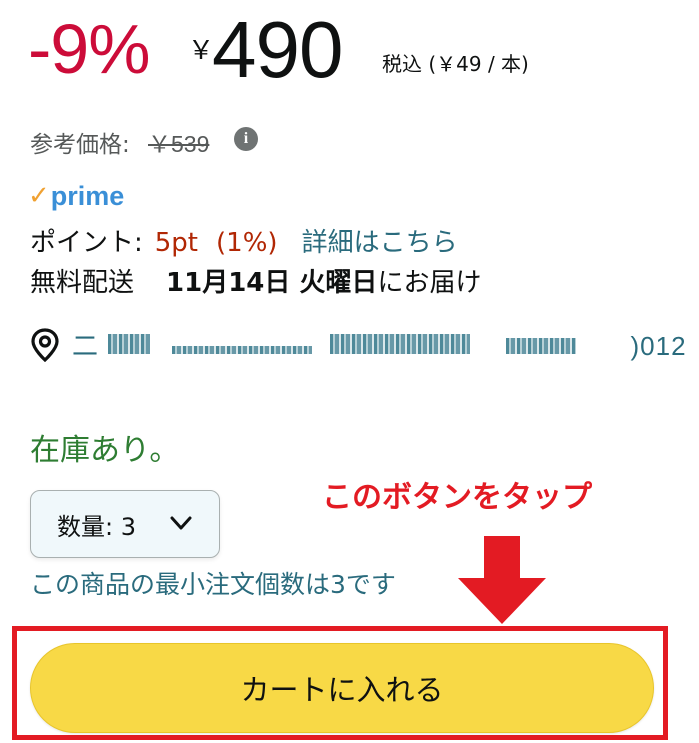 The image size is (699, 743). I want to click on arrow-down-icon, so click(502, 581).